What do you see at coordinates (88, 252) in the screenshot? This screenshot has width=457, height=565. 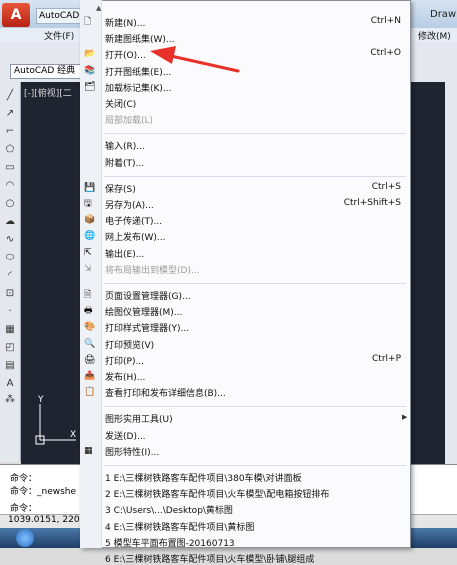 I see `export-icon: ⇱` at bounding box center [88, 252].